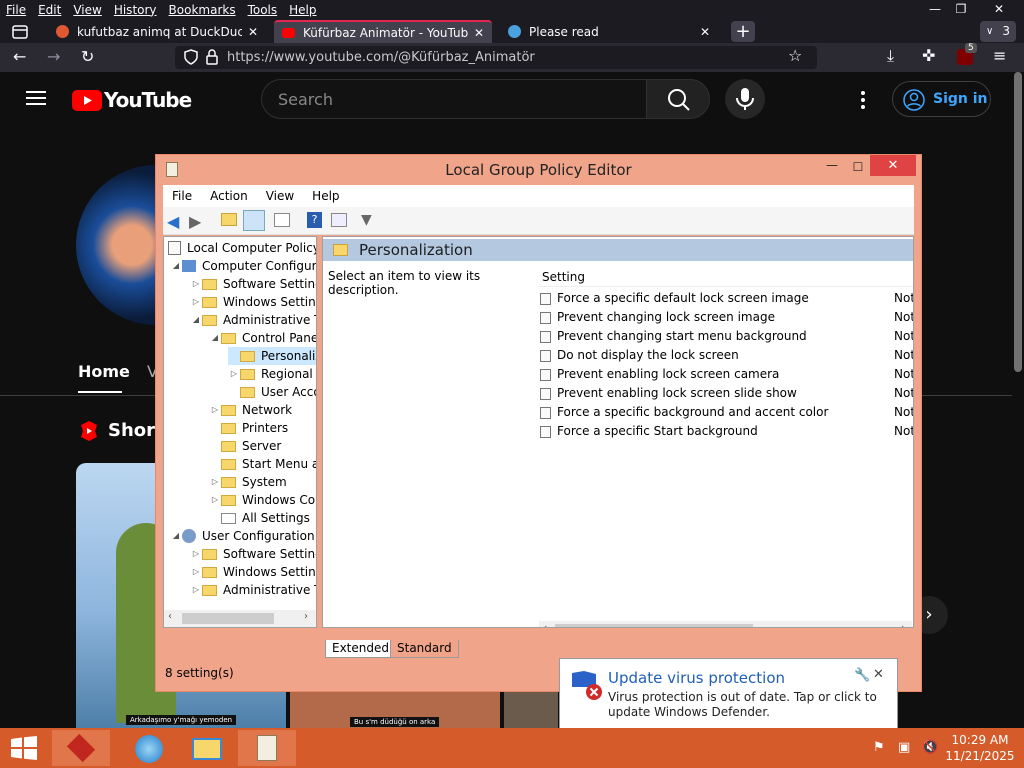 Image resolution: width=1024 pixels, height=768 pixels. I want to click on tree-item-server: Server, so click(245, 446).